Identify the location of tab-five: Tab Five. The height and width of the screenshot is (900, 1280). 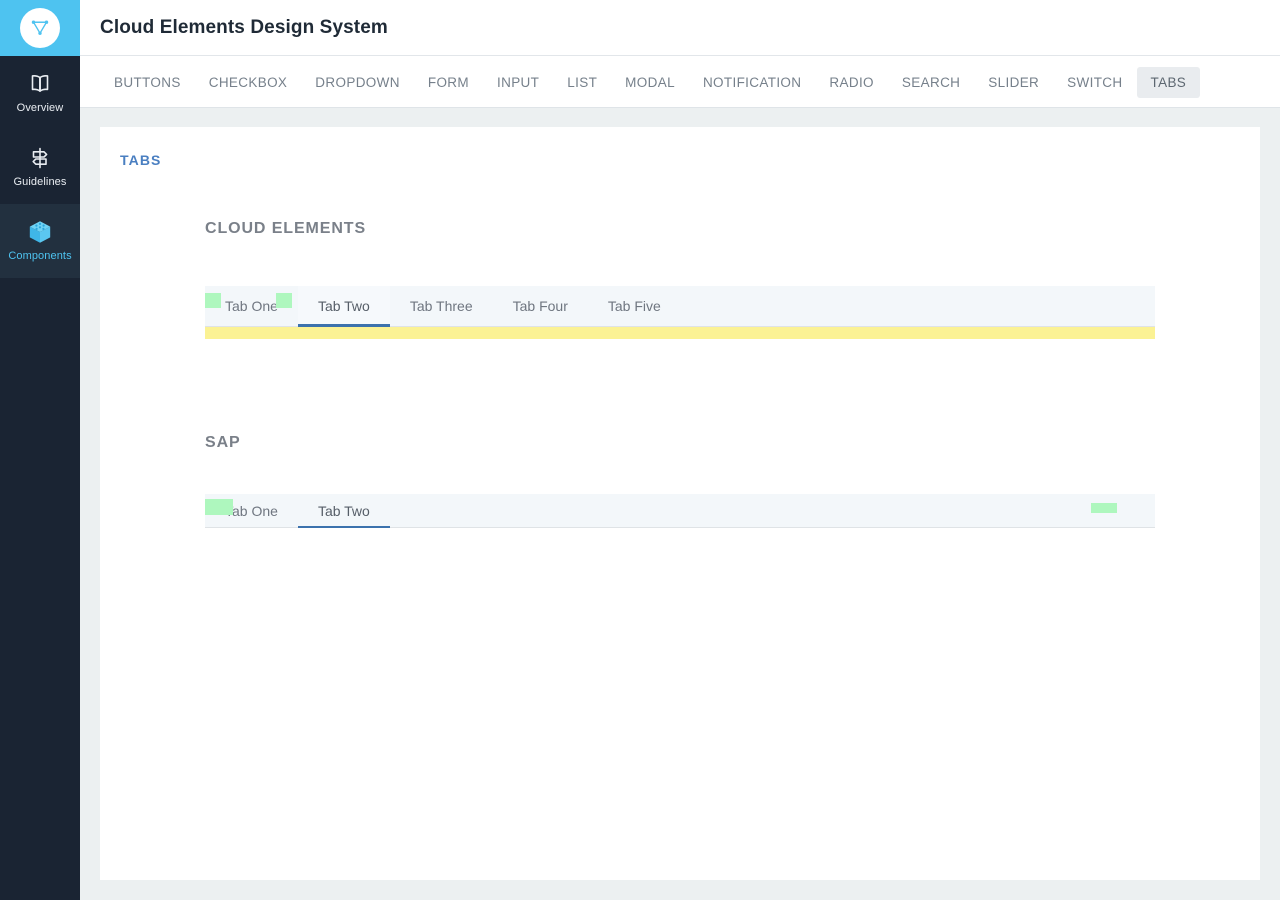
(634, 306).